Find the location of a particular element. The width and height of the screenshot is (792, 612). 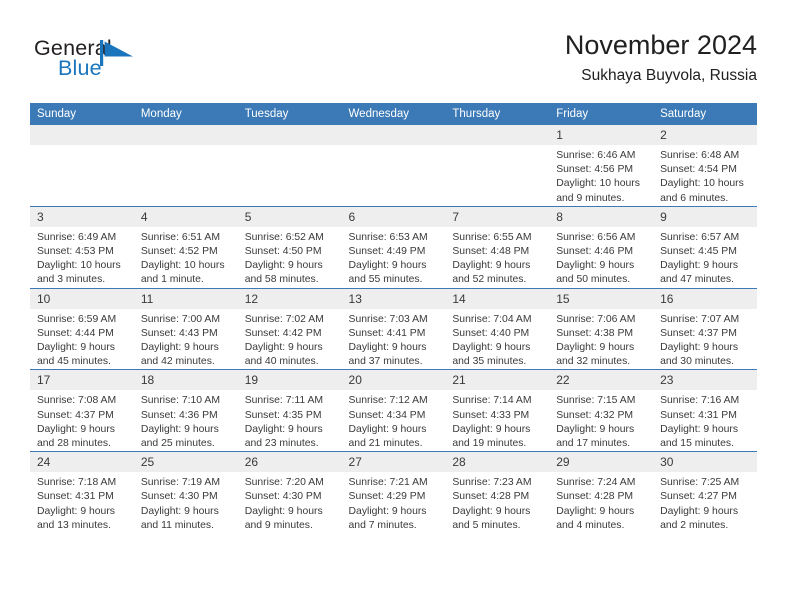

daylight-duration-line2: and 35 minutes. is located at coordinates (489, 362).